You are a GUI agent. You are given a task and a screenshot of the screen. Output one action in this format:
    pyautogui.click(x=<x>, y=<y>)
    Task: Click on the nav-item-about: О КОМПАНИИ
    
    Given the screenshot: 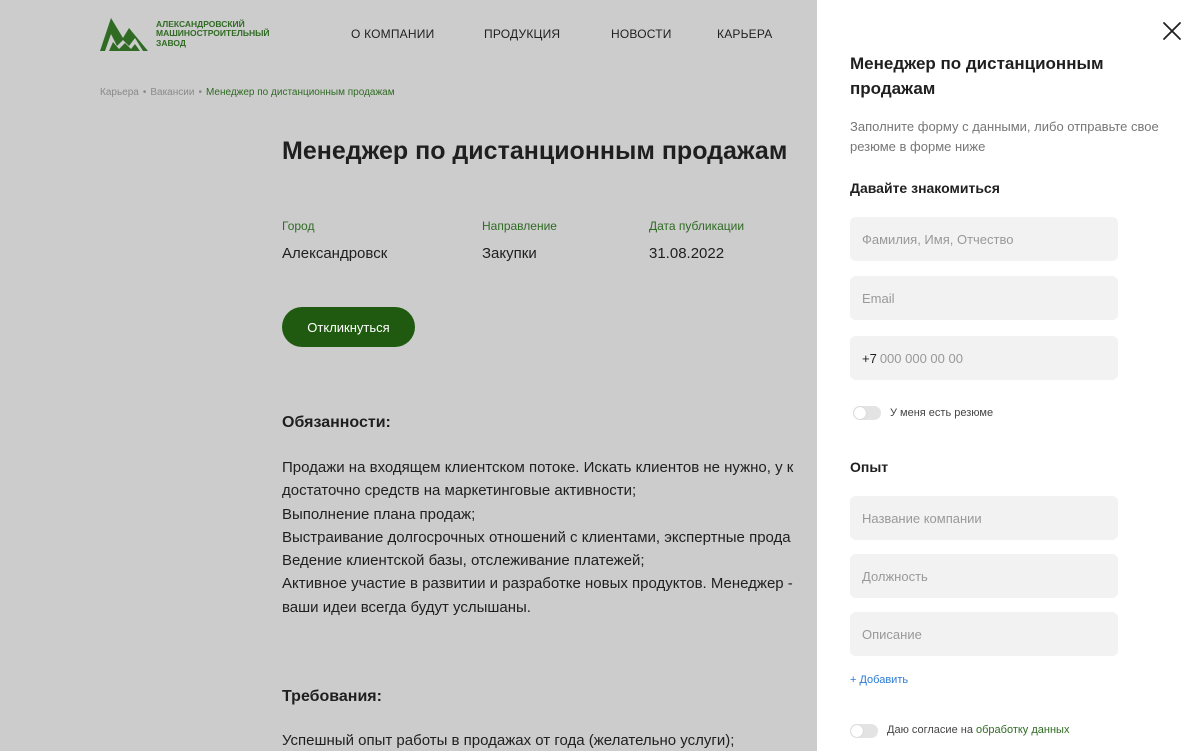 What is the action you would take?
    pyautogui.click(x=392, y=34)
    